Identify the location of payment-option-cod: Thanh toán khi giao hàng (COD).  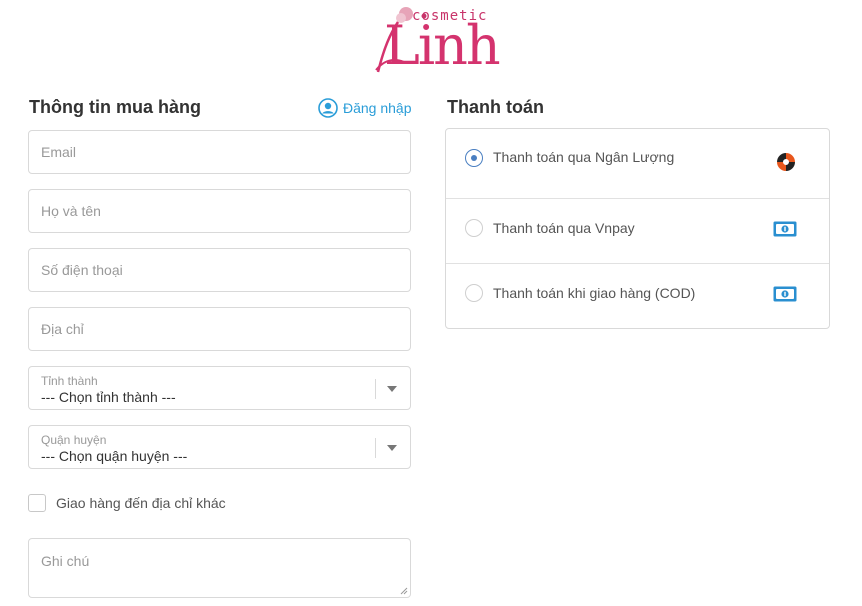
(637, 296).